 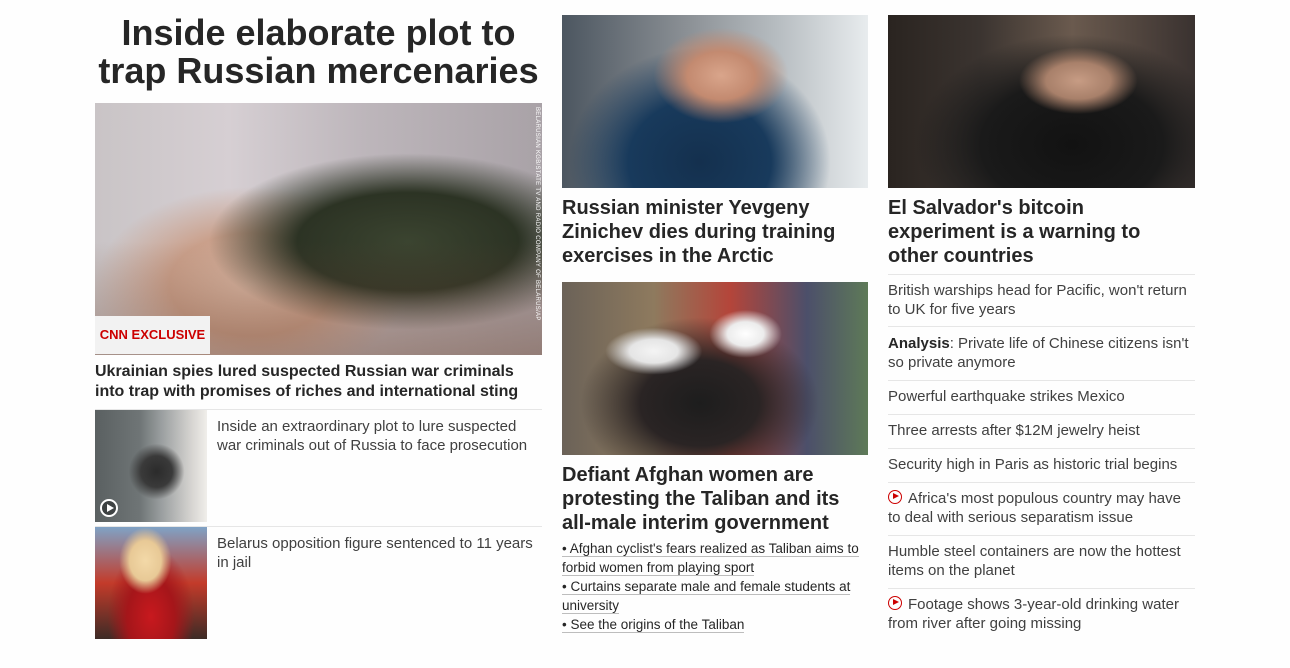 I want to click on headline-link: Powerful earthquake strikes Mexico, so click(x=1041, y=396).